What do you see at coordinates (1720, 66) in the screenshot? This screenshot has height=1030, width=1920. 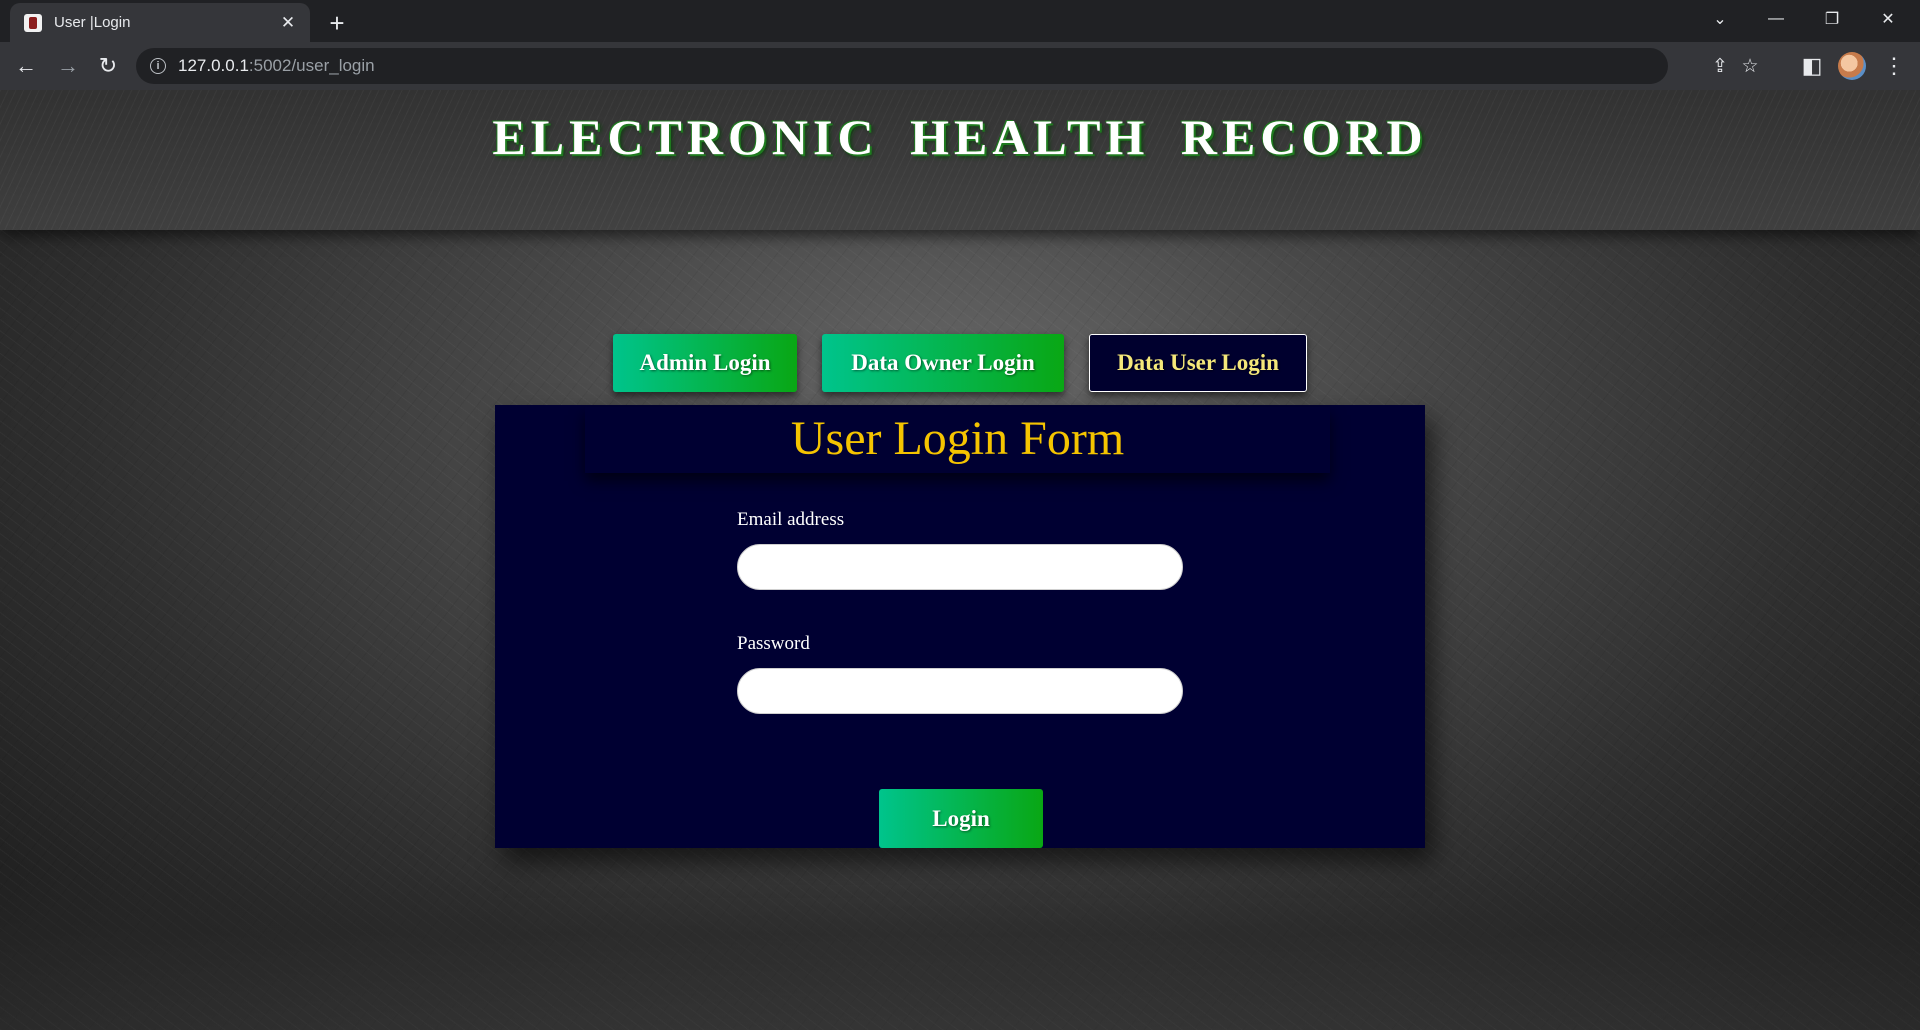 I see `share-icon: ⇪` at bounding box center [1720, 66].